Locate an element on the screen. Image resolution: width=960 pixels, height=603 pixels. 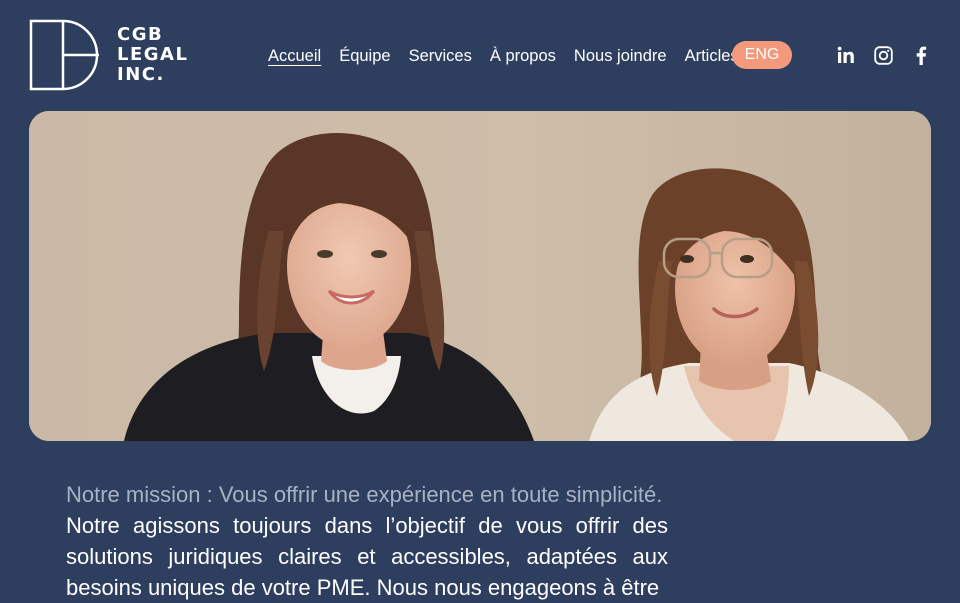
nav-item-accueil: Accueil is located at coordinates (294, 56).